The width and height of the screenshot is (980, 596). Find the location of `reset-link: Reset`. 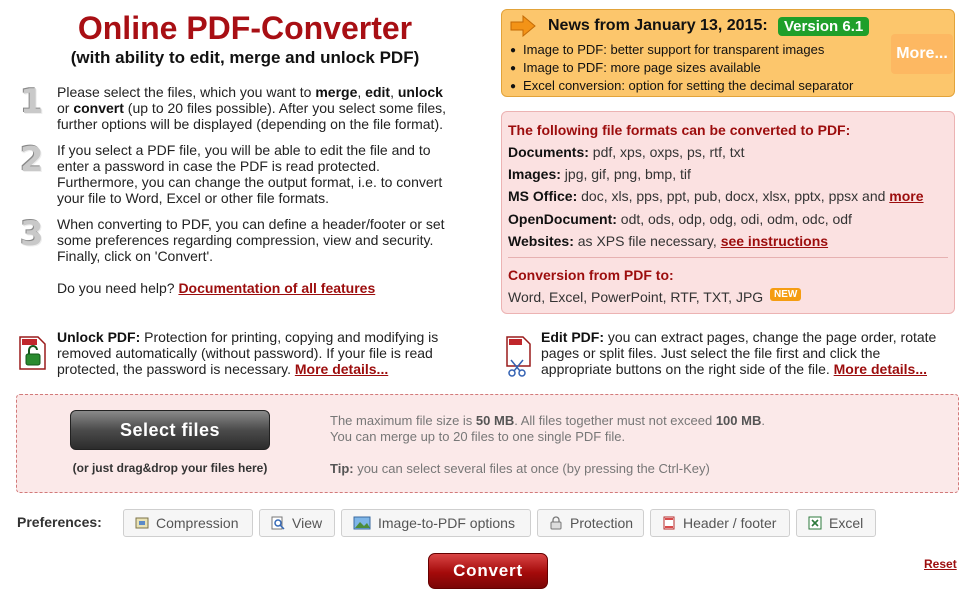

reset-link: Reset is located at coordinates (940, 564).